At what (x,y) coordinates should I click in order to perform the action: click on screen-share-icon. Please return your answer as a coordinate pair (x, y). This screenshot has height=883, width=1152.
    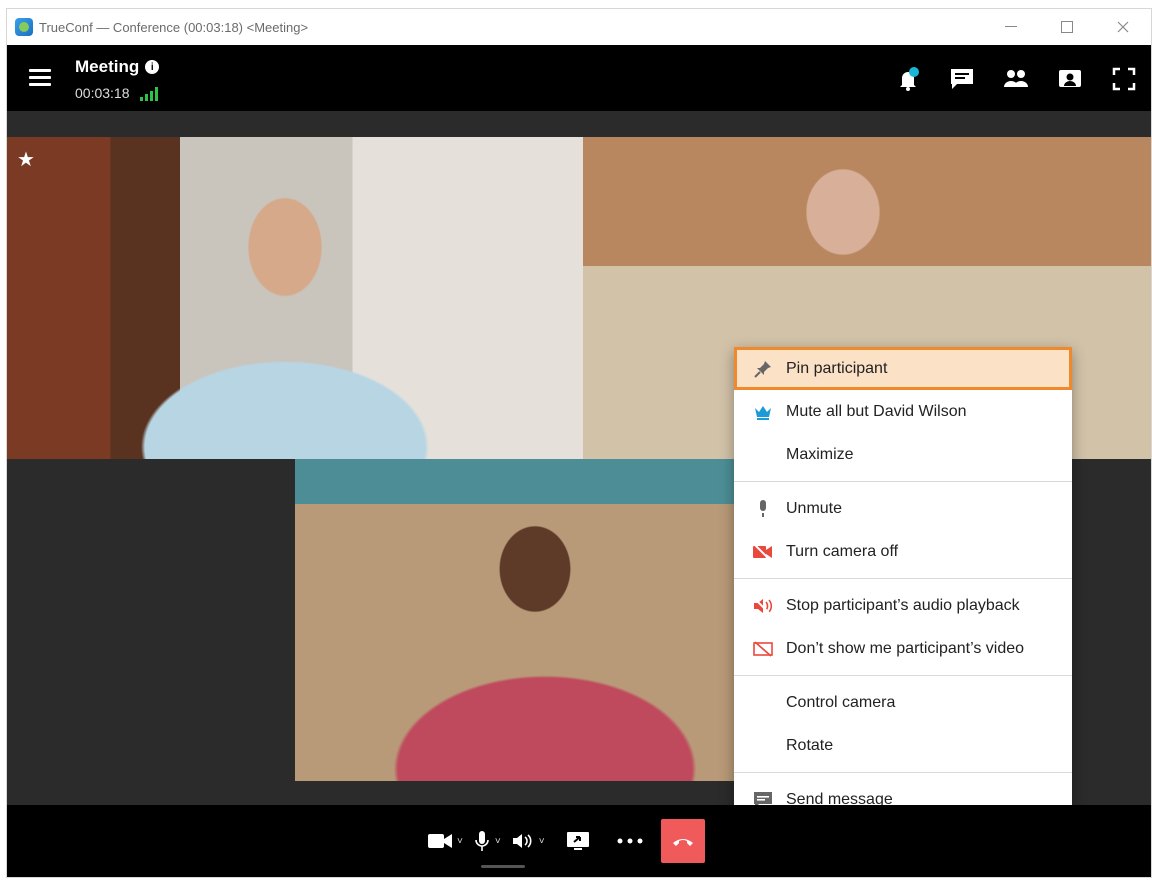
    Looking at the image, I should click on (577, 841).